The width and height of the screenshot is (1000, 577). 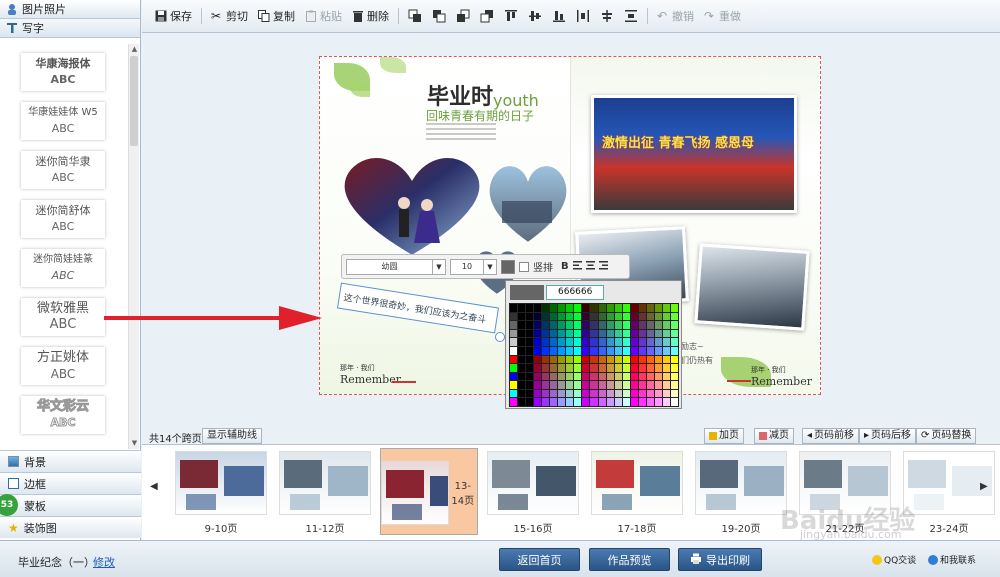 What do you see at coordinates (70, 461) in the screenshot?
I see `category-background: 背景` at bounding box center [70, 461].